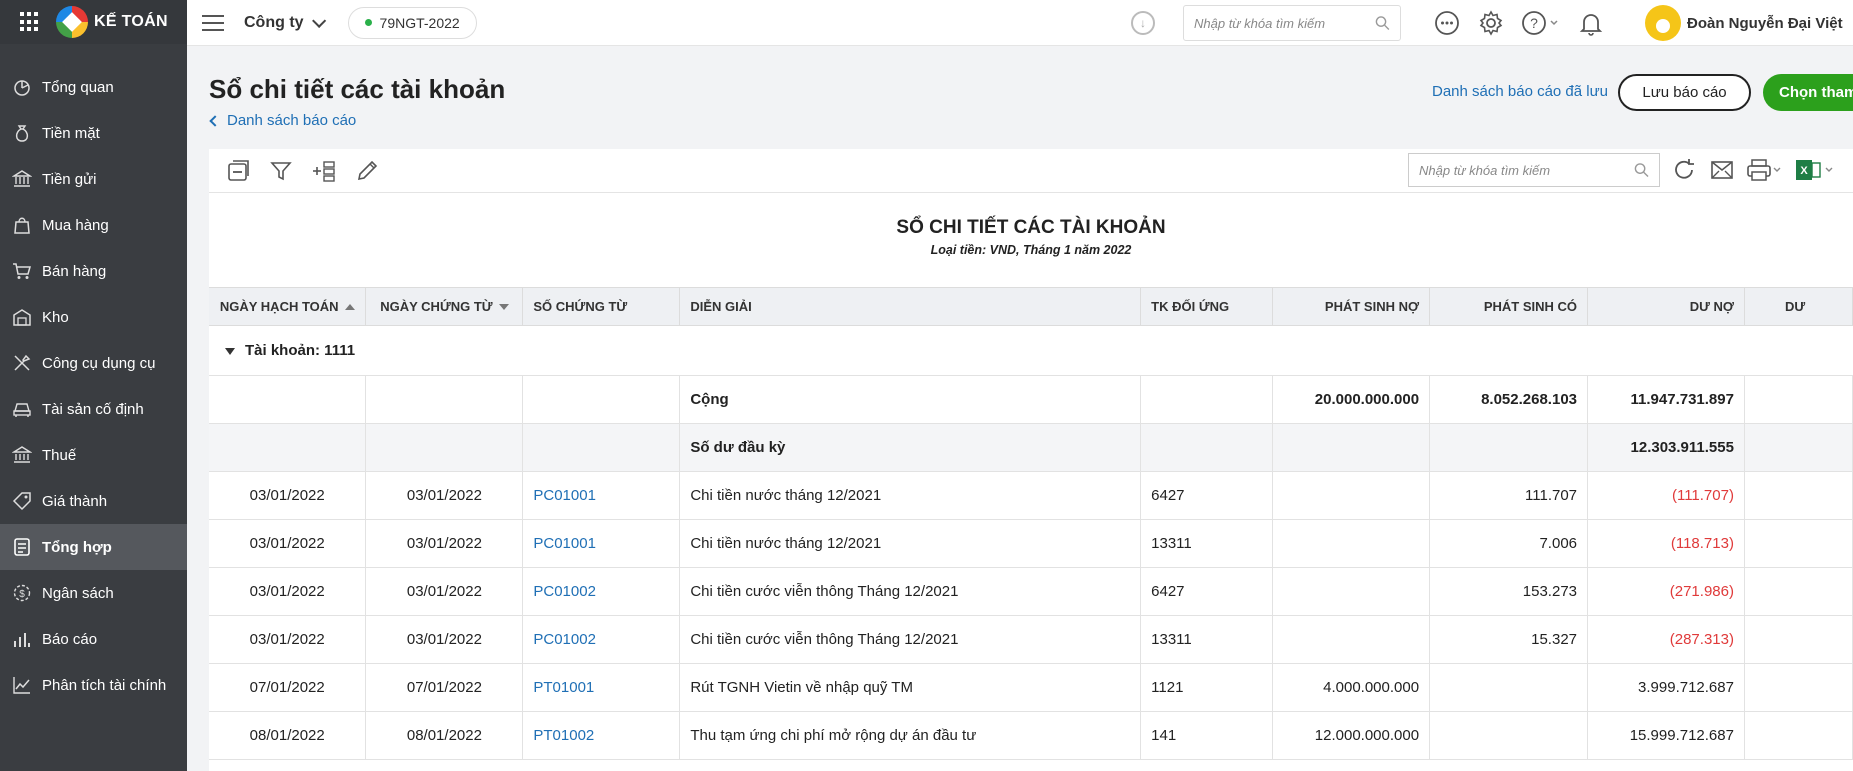 Image resolution: width=1853 pixels, height=771 pixels. Describe the element at coordinates (93, 179) in the screenshot. I see `sidebar-item-2: Tiền gửi` at that location.